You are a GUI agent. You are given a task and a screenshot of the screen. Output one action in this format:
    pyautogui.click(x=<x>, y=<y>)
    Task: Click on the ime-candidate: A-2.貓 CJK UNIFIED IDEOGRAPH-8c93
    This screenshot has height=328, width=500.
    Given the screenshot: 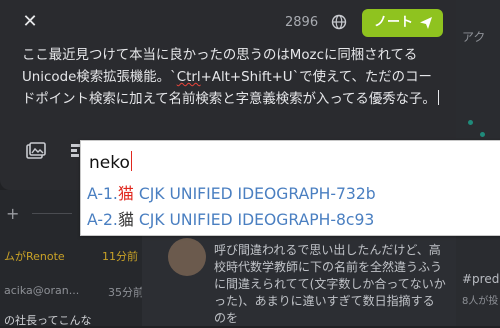 What is the action you would take?
    pyautogui.click(x=230, y=218)
    